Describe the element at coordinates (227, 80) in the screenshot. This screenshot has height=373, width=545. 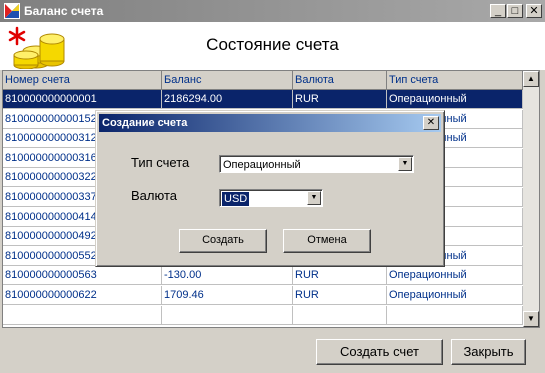
I see `column-header-balance: Баланс` at that location.